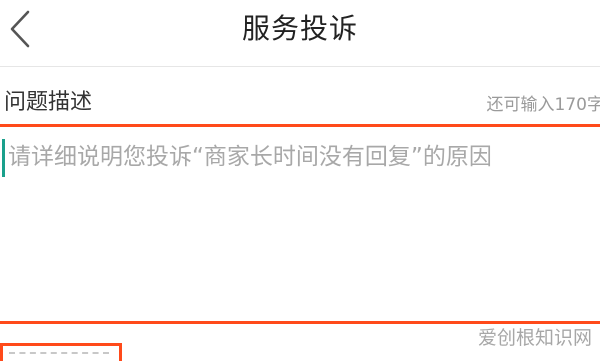 The height and width of the screenshot is (362, 600). I want to click on page-title: 服务投诉, so click(299, 28).